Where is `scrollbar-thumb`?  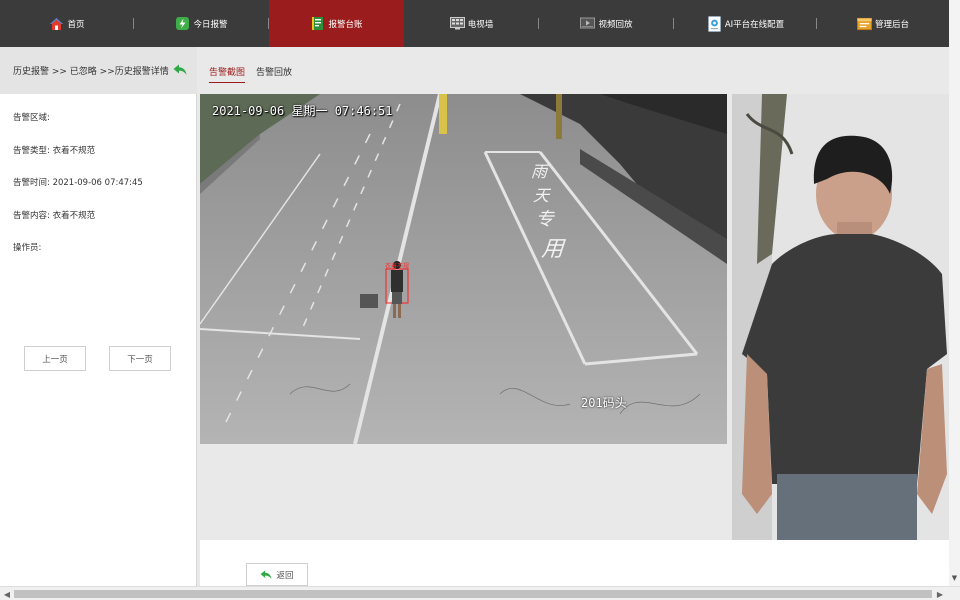
scrollbar-thumb is located at coordinates (473, 594).